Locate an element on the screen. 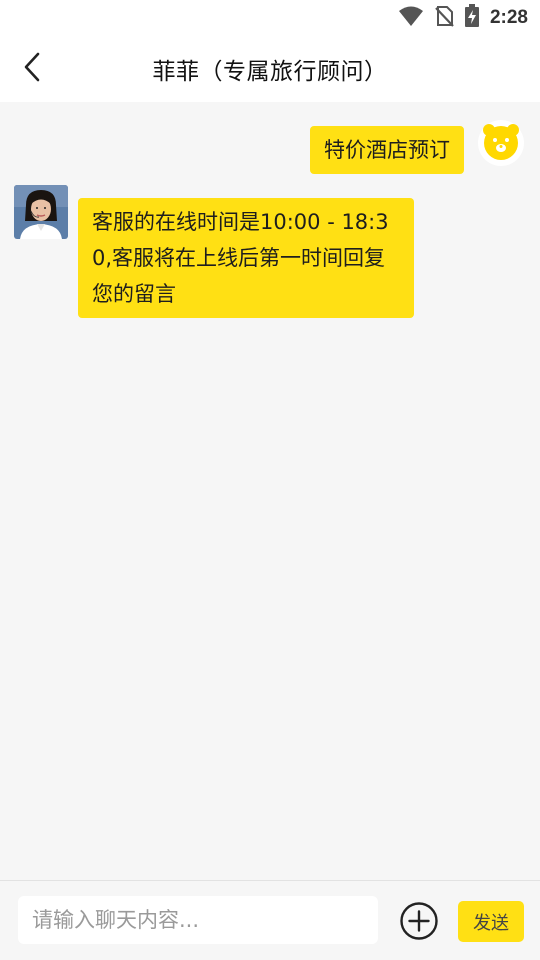 The height and width of the screenshot is (960, 540). chat-input is located at coordinates (198, 920).